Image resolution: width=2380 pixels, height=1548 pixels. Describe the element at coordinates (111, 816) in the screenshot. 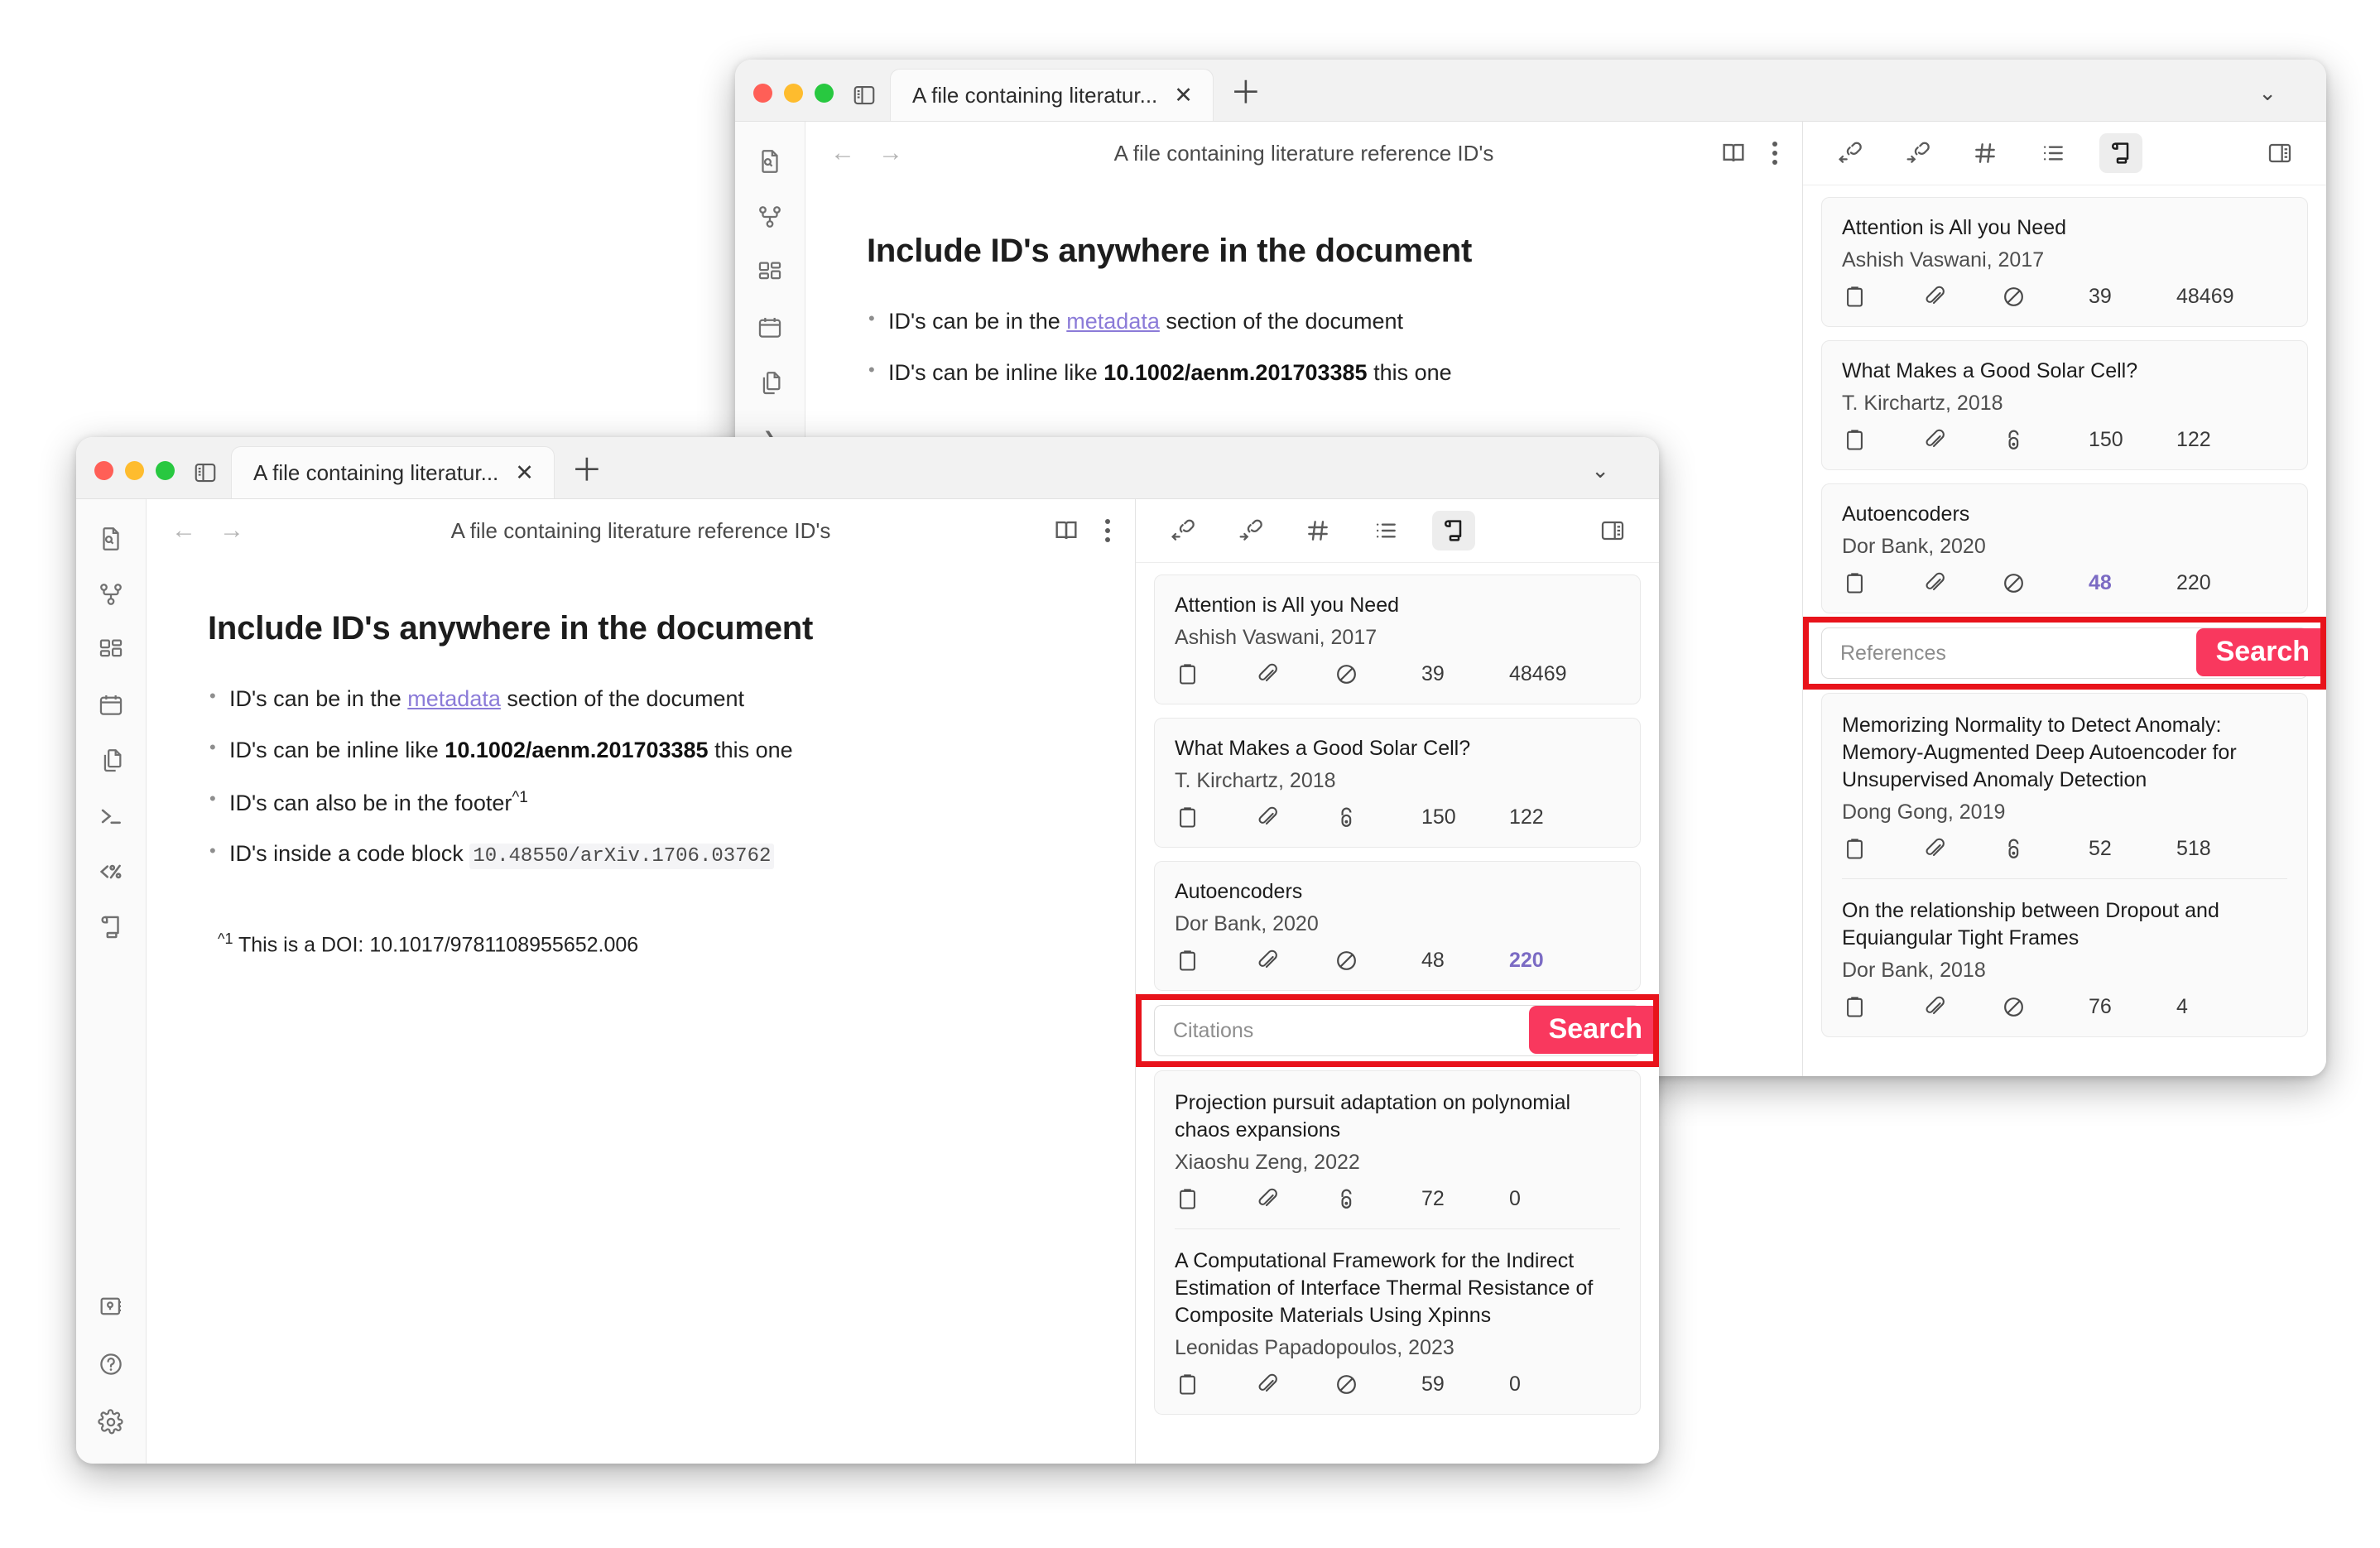

I see `terminal-icon` at that location.